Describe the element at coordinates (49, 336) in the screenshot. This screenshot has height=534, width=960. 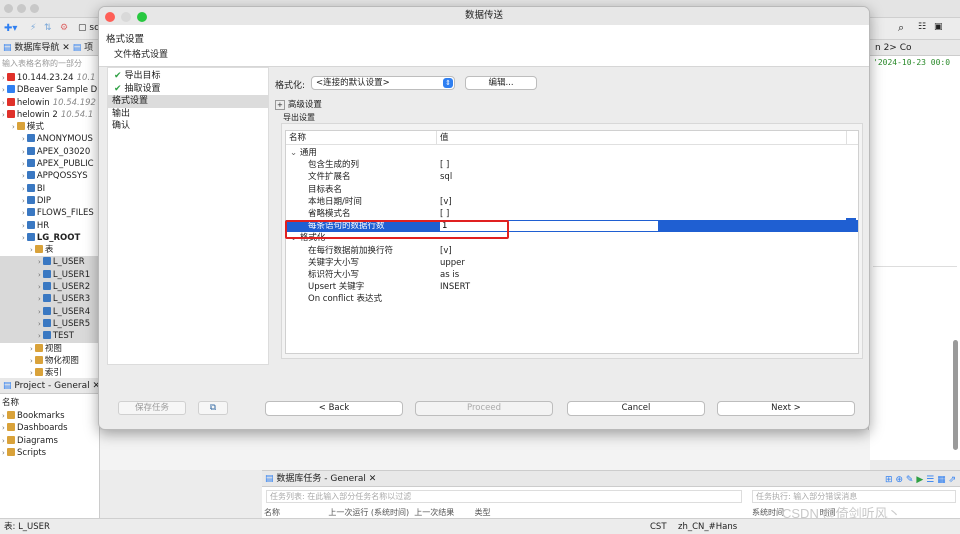
I see `tree-node: › TEST` at that location.